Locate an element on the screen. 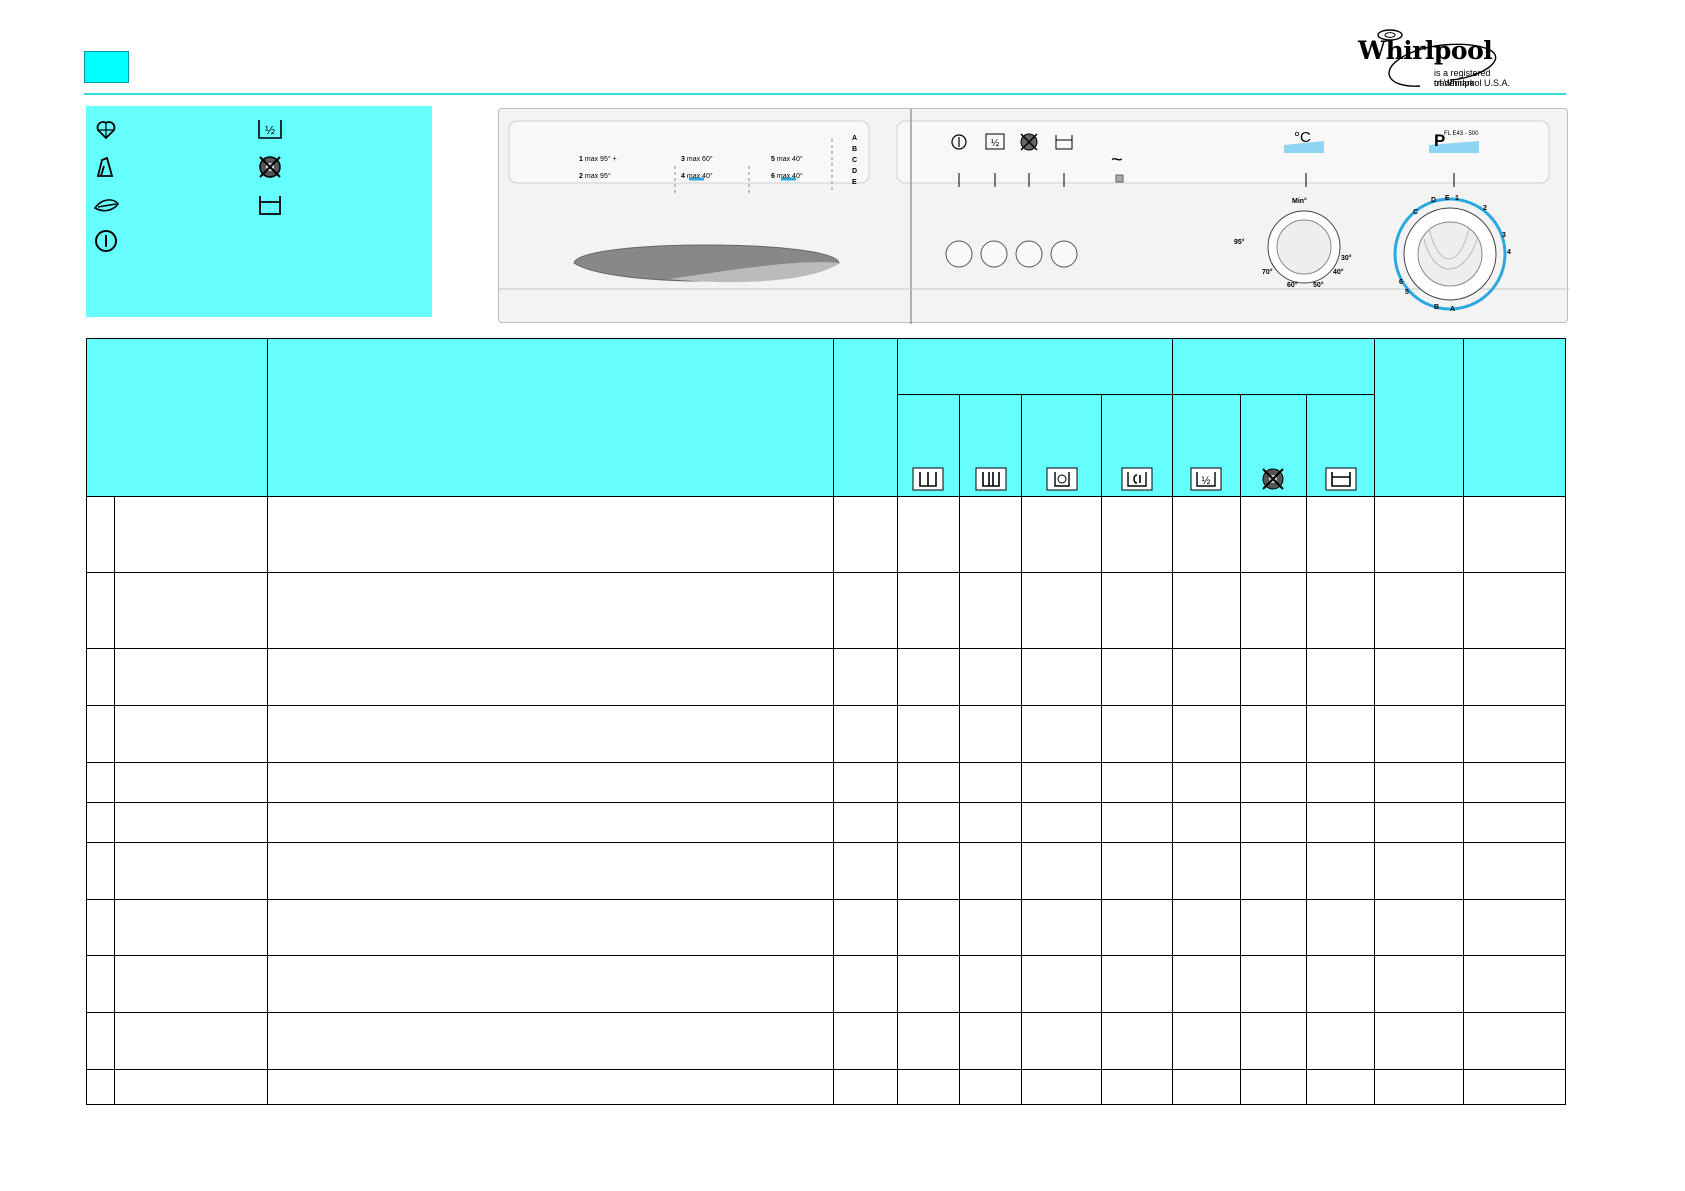 The height and width of the screenshot is (1191, 1685). program-4-row: 4 max 40° is located at coordinates (697, 176).